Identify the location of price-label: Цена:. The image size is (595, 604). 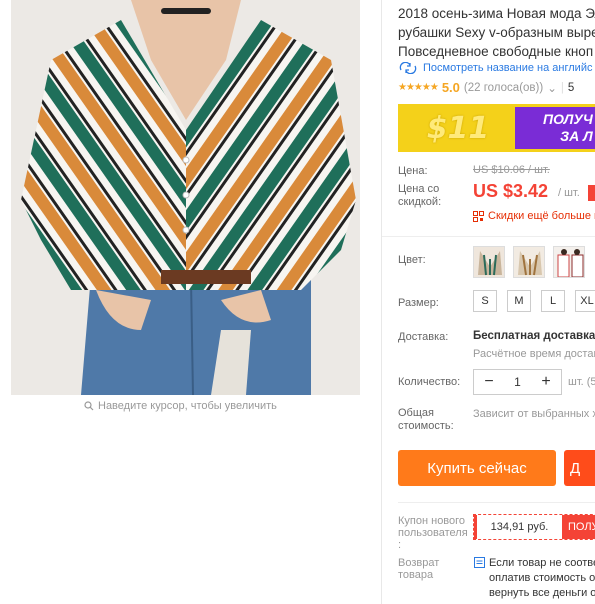
(413, 171).